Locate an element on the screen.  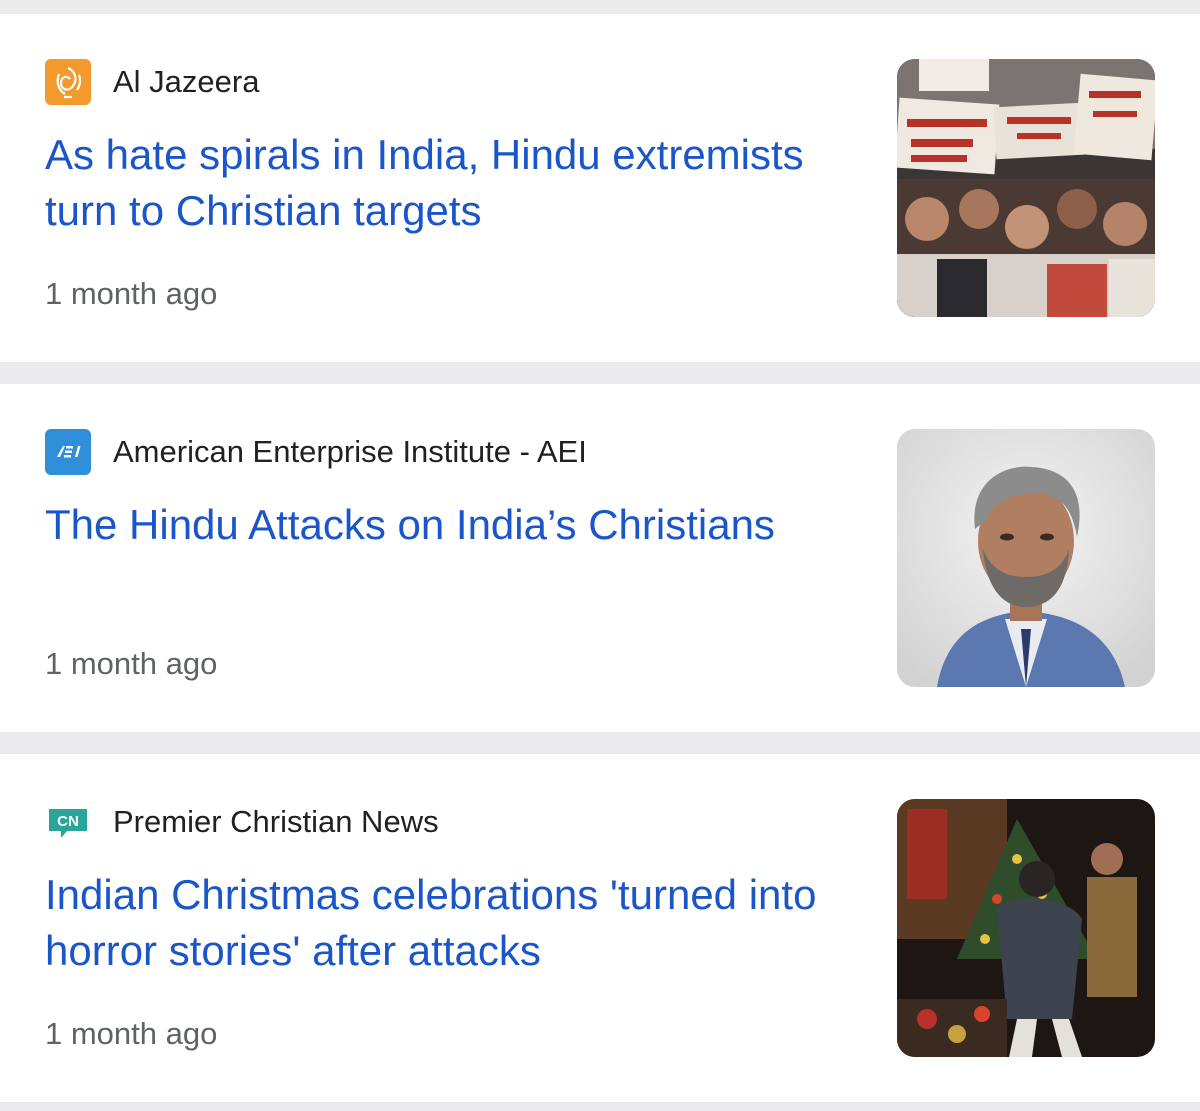
source-row: American Enterprise Institute - AEI is located at coordinates (316, 452).